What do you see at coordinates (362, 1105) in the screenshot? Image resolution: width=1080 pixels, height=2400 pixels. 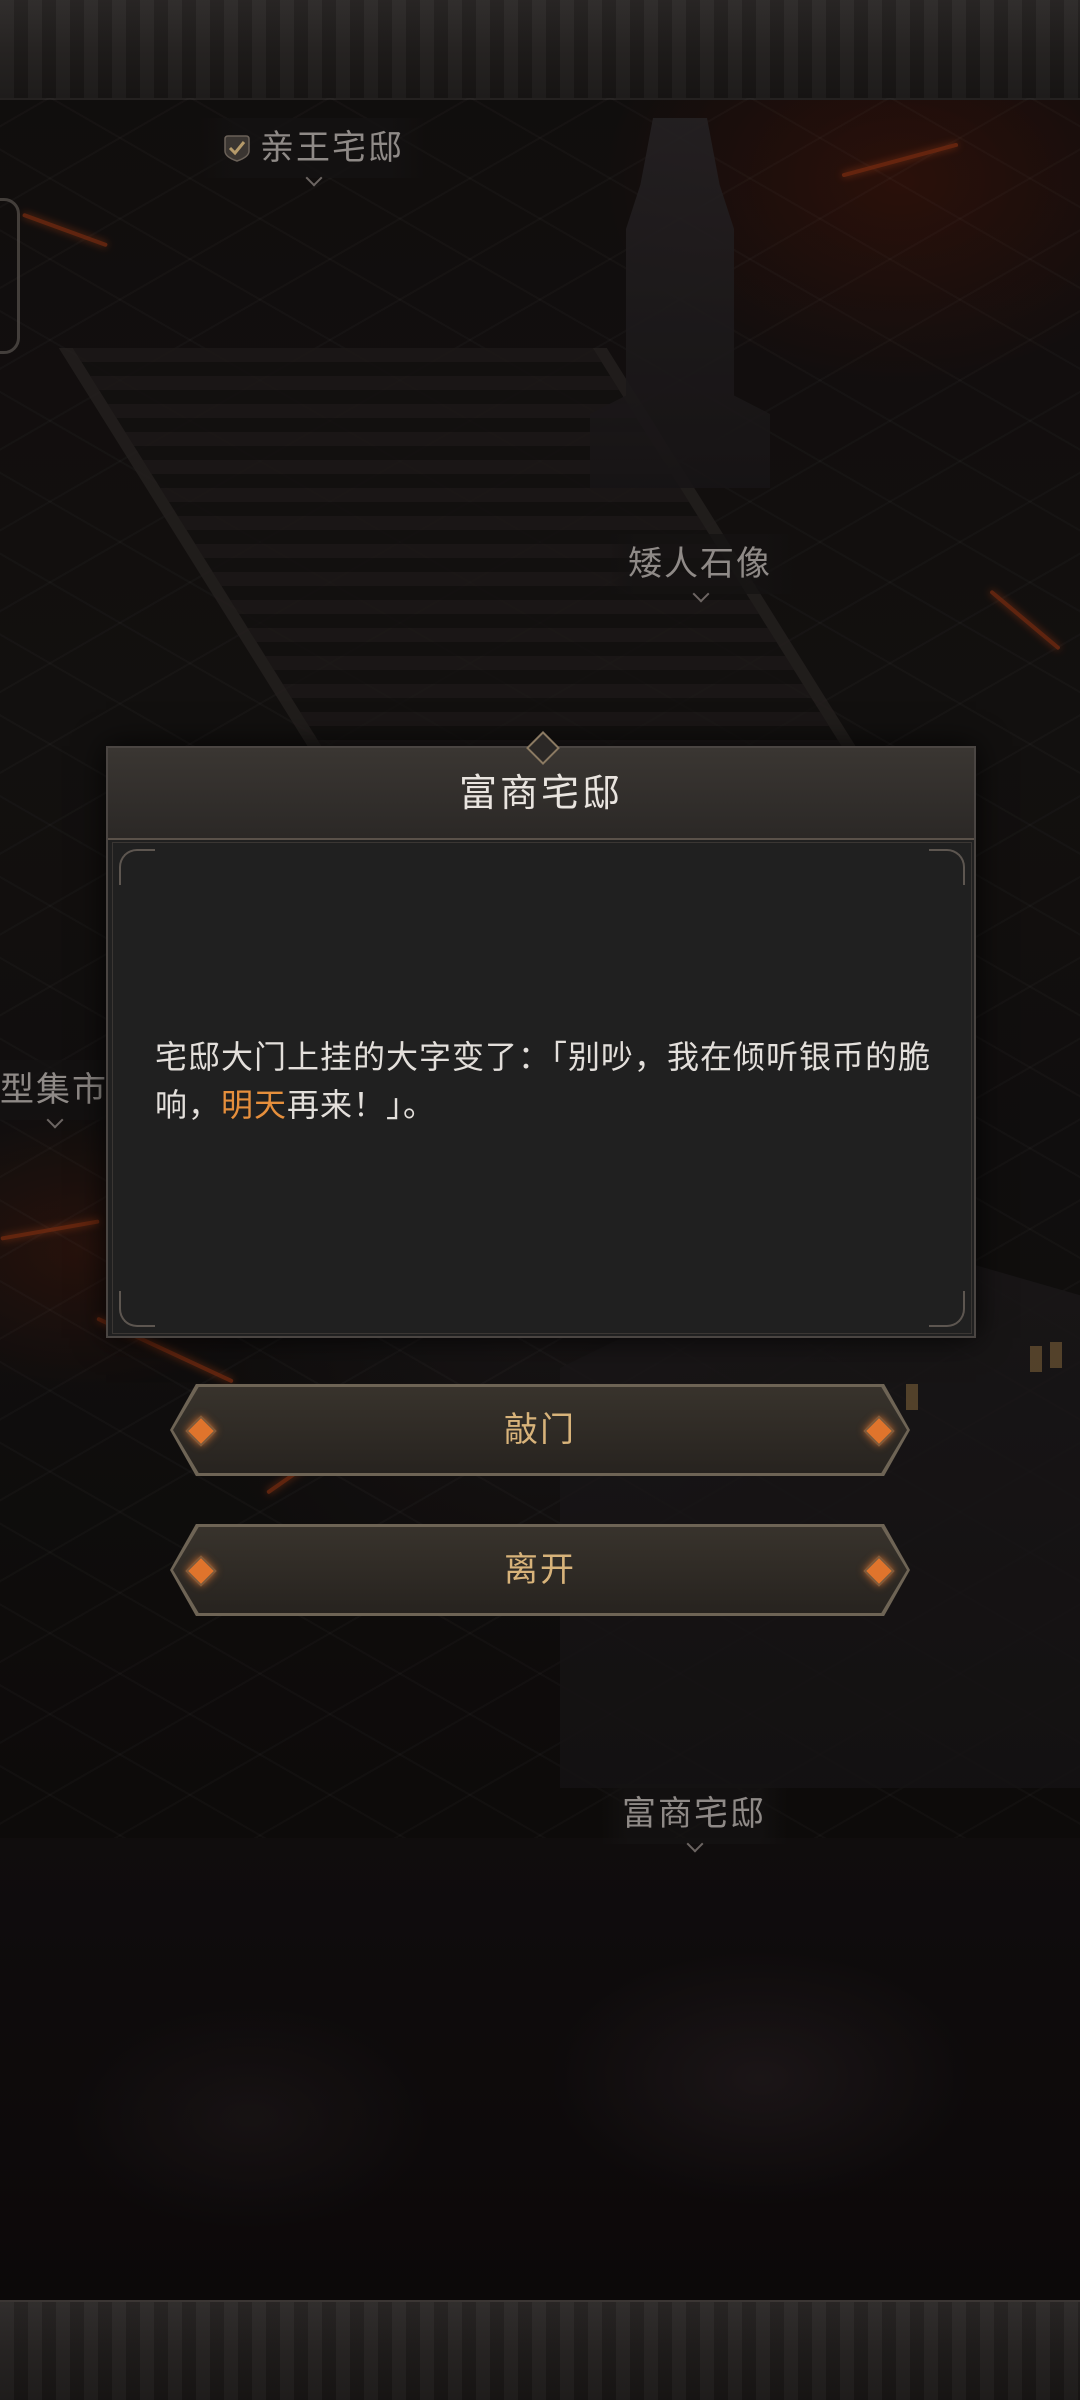 I see `message-text-end: 再来！」。` at bounding box center [362, 1105].